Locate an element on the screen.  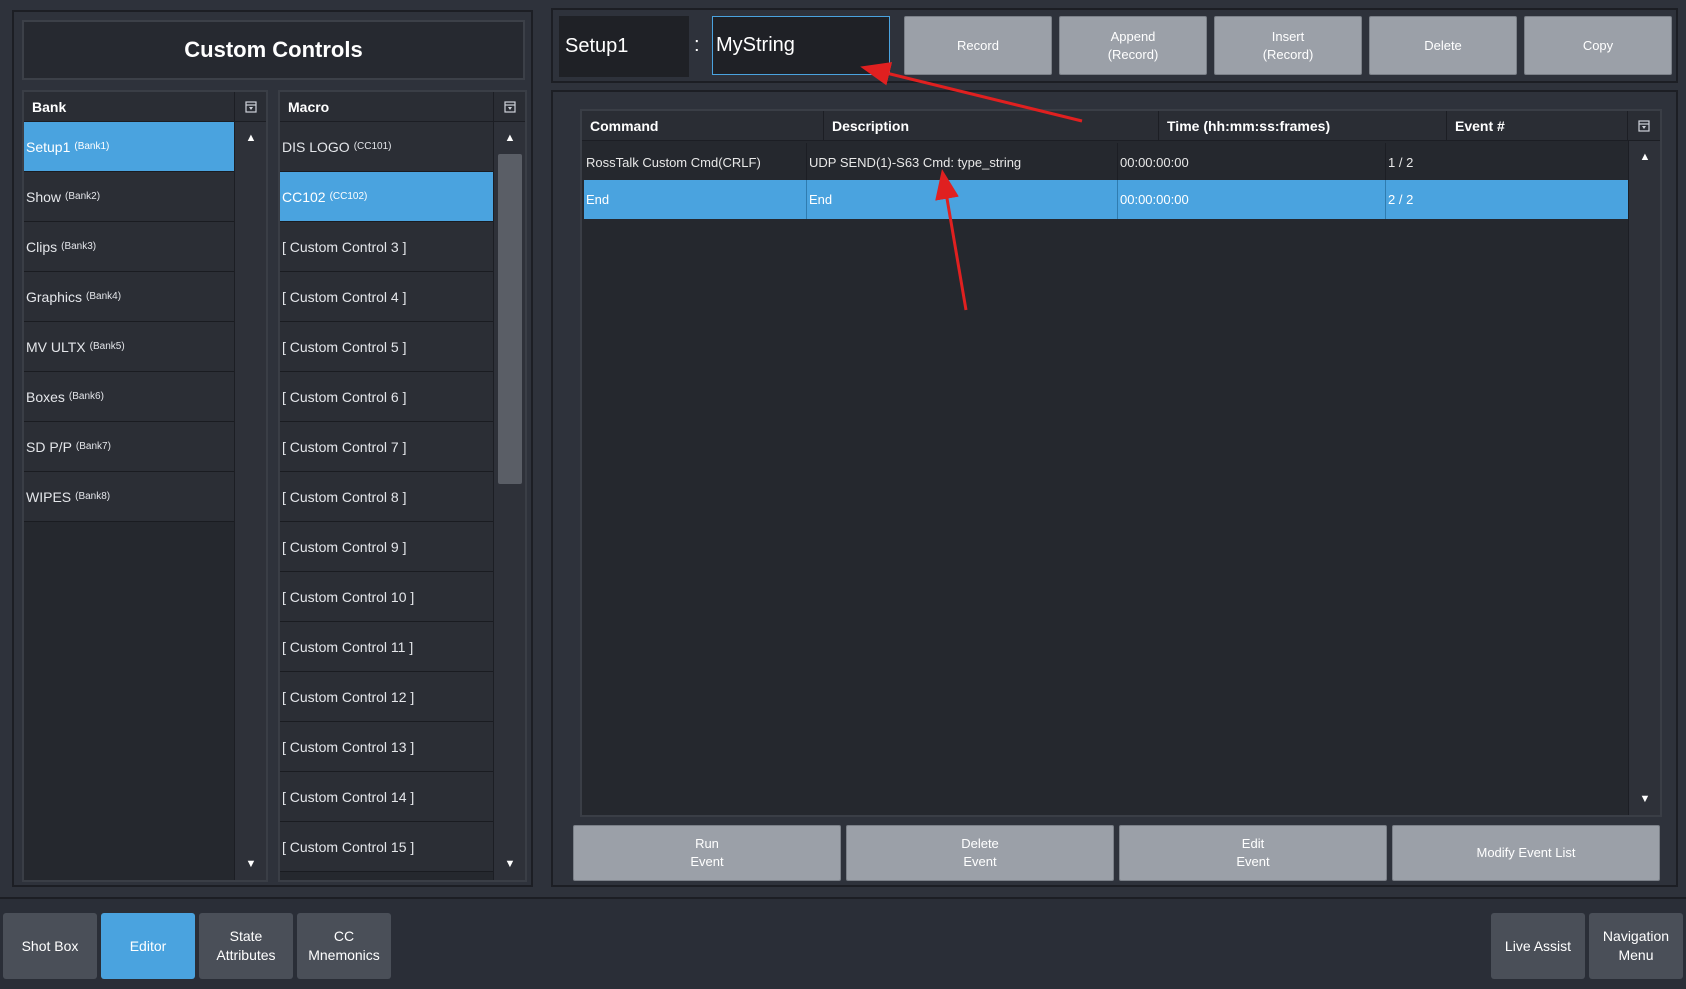
bank-item: WIPES (Bank8) is located at coordinates (132, 497).